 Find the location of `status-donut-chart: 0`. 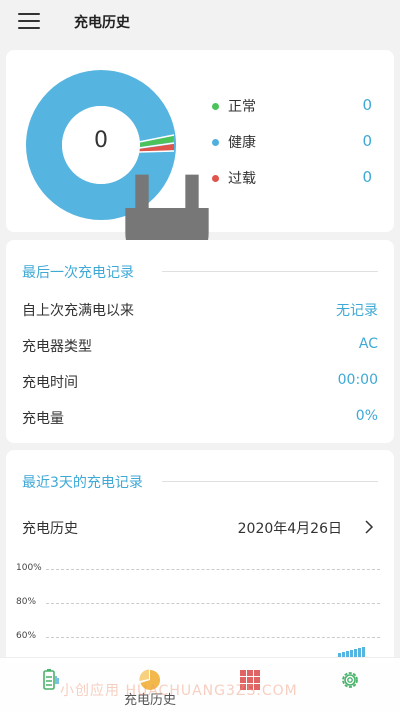

status-donut-chart: 0 is located at coordinates (117, 185).